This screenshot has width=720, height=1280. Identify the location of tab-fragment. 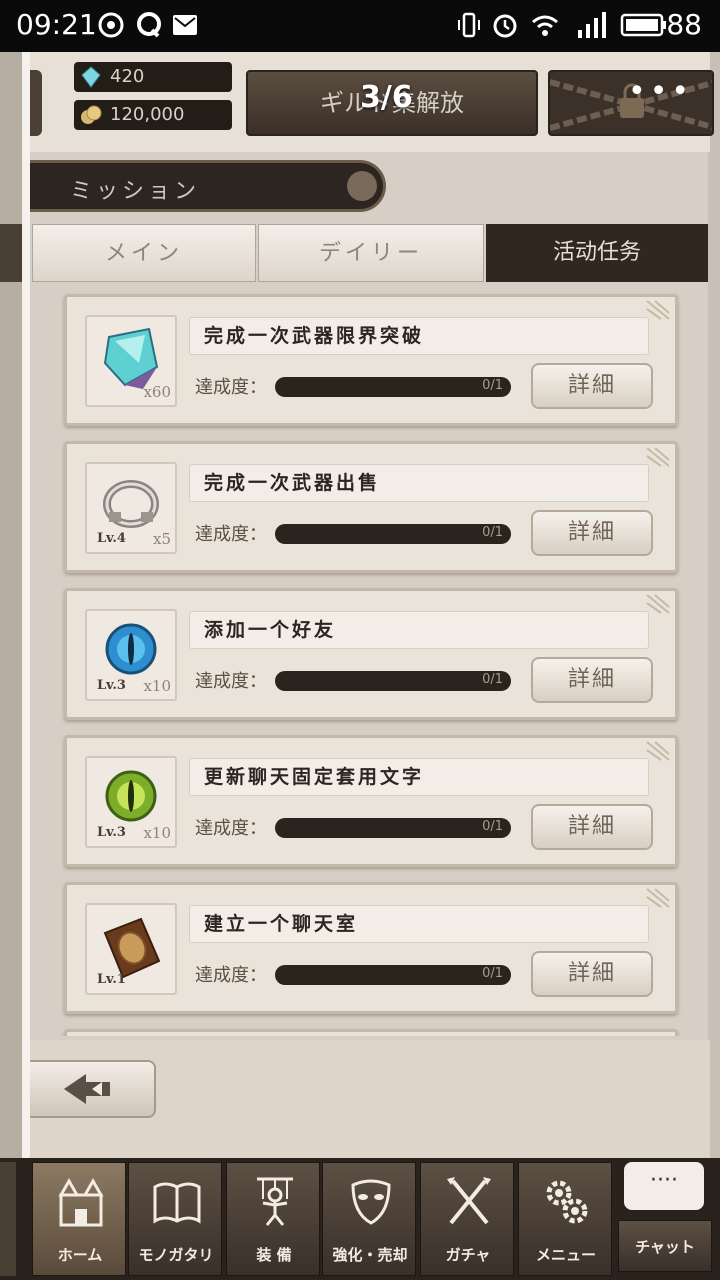
(11, 253).